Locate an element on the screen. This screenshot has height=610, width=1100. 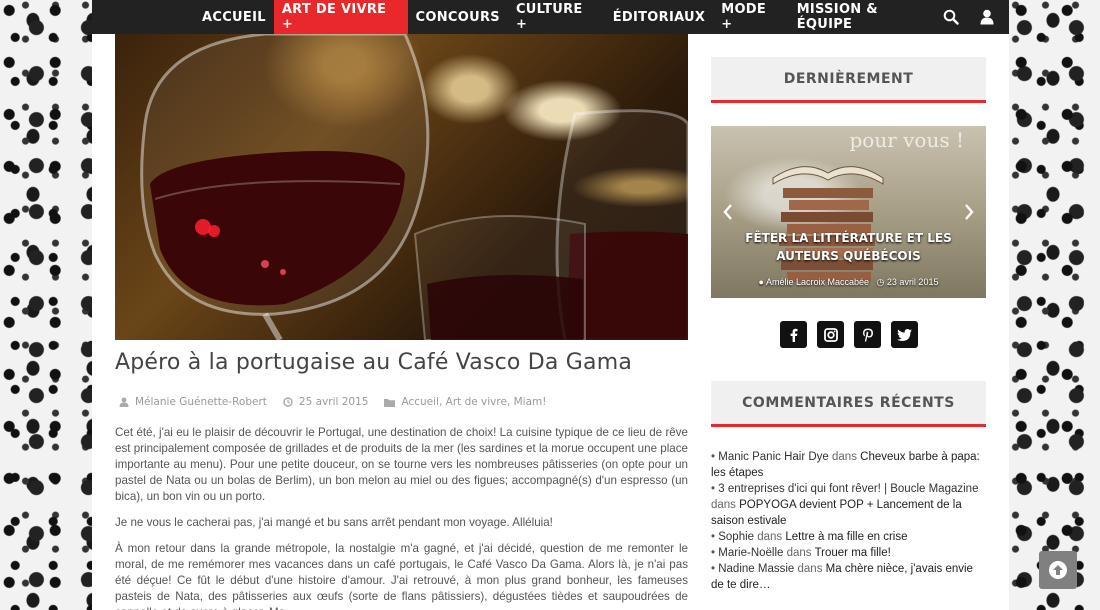
facebook-icon is located at coordinates (793, 334).